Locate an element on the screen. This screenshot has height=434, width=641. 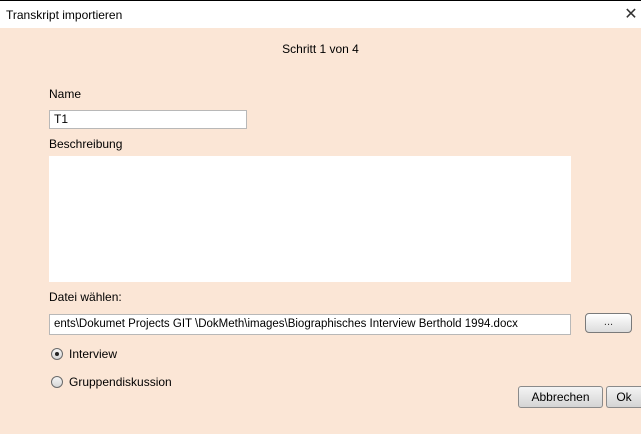
radio-interview-label: Interview is located at coordinates (93, 354).